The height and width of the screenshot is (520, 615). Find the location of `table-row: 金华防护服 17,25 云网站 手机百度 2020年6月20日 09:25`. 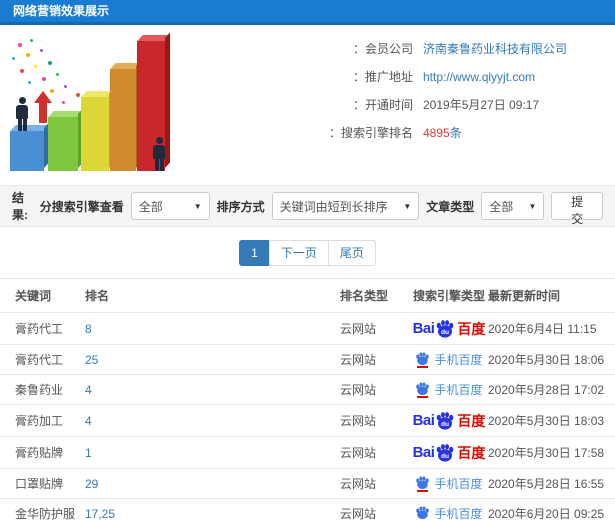

table-row: 金华防护服 17,25 云网站 手机百度 2020年6月20日 09:25 is located at coordinates (307, 509).